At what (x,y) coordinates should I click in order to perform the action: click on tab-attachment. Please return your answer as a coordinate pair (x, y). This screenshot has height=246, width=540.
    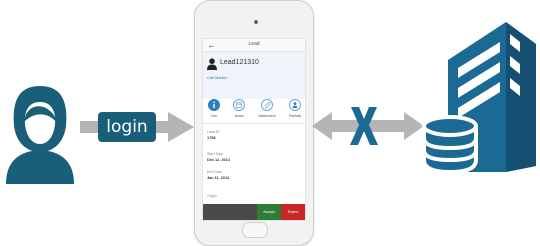
    Looking at the image, I should click on (267, 105).